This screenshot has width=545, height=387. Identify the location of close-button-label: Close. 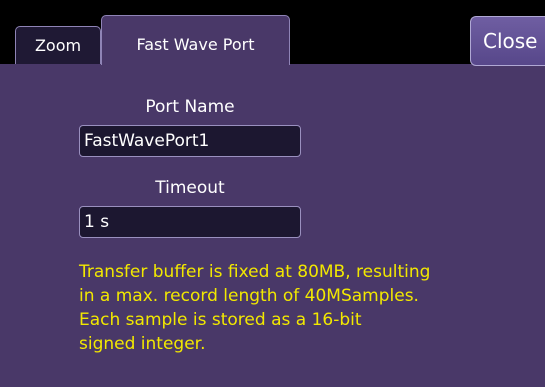
(510, 41).